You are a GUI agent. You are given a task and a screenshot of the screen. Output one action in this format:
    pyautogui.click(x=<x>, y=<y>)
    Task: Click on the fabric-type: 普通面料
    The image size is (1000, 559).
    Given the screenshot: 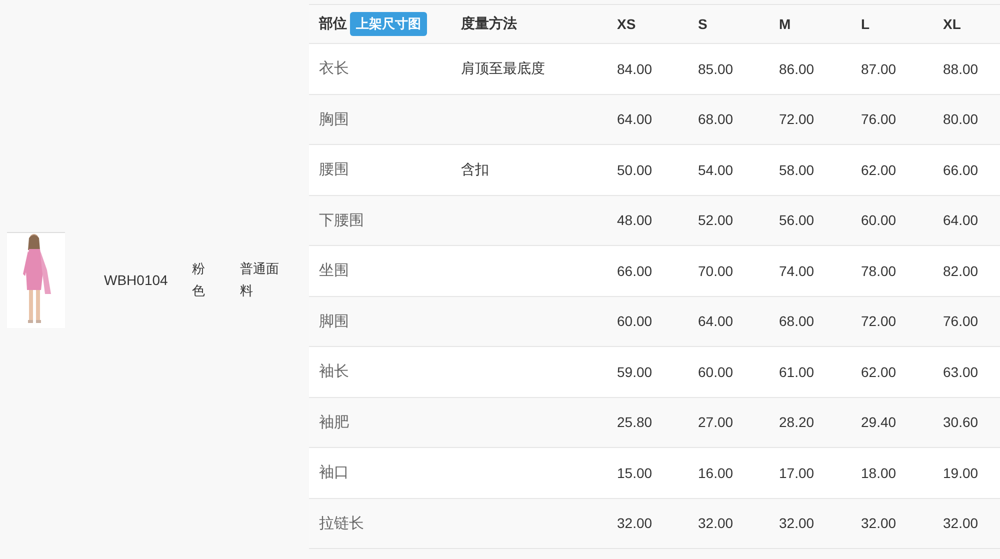 What is the action you would take?
    pyautogui.click(x=260, y=280)
    